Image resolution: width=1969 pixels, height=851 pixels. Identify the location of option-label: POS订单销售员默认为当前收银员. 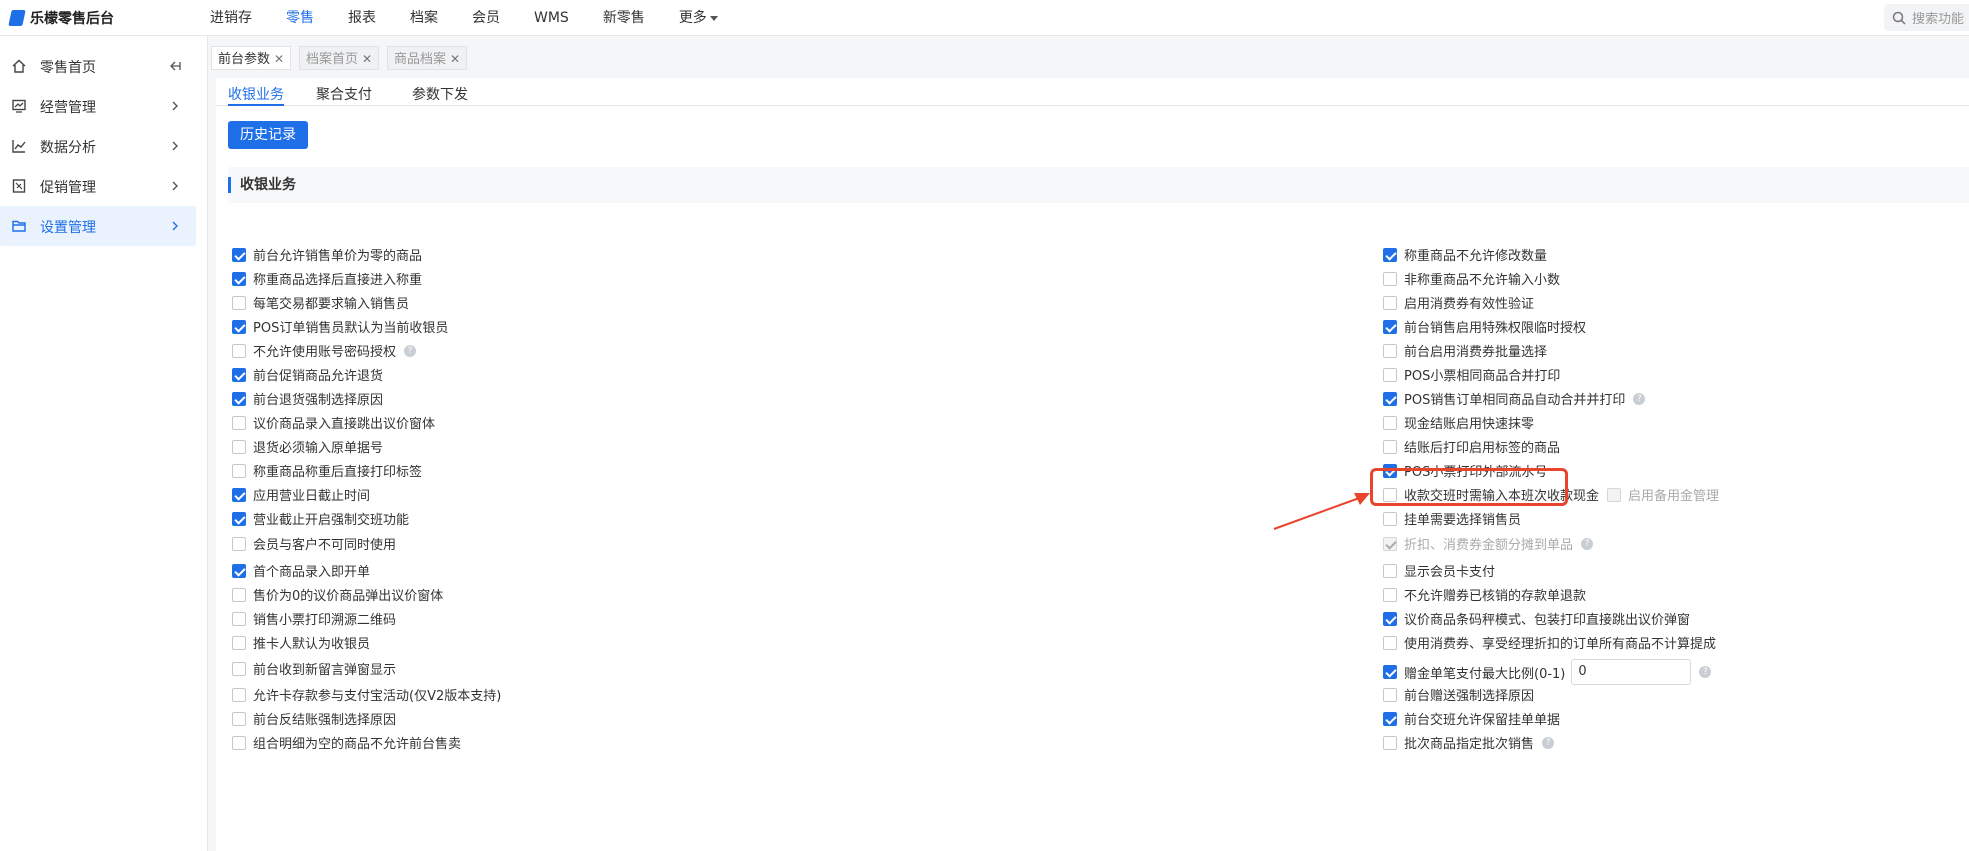
(350, 326).